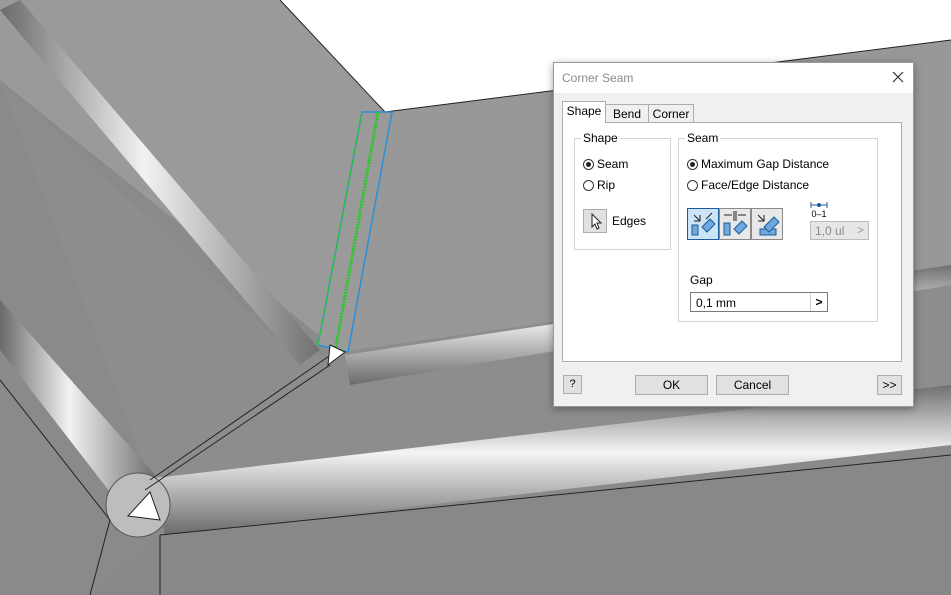  I want to click on gap-label: Gap, so click(701, 280).